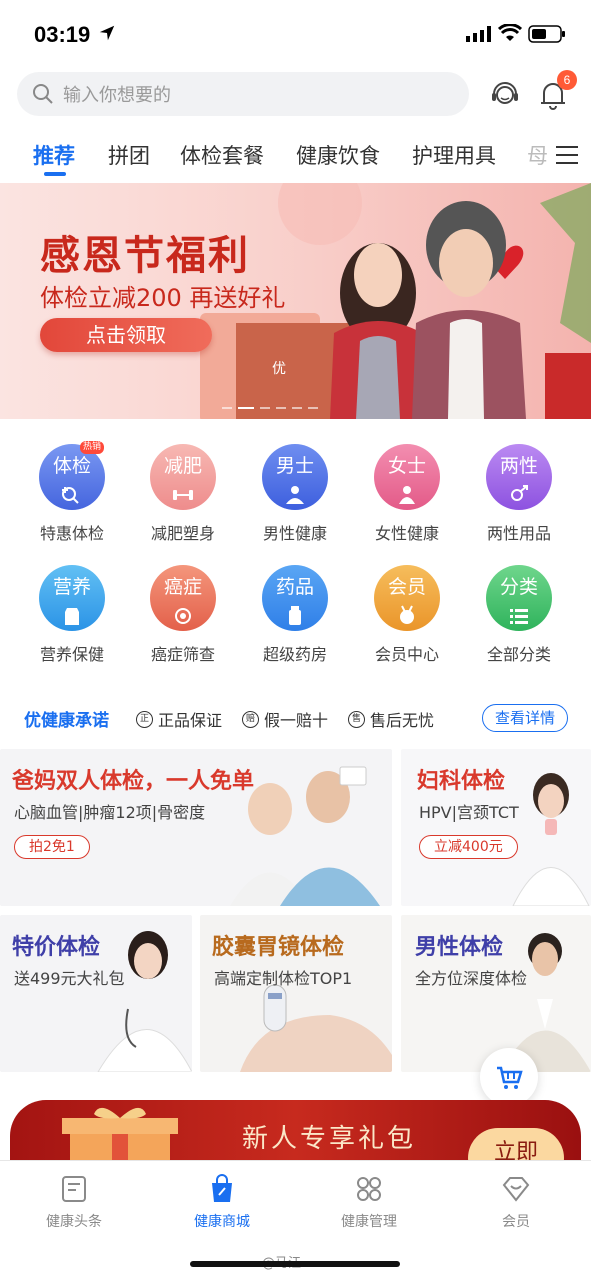 This screenshot has height=1280, width=591. I want to click on card-capsule-endoscopy: 胶囊胃镜体检 高端定制体检TOP1, so click(296, 993).